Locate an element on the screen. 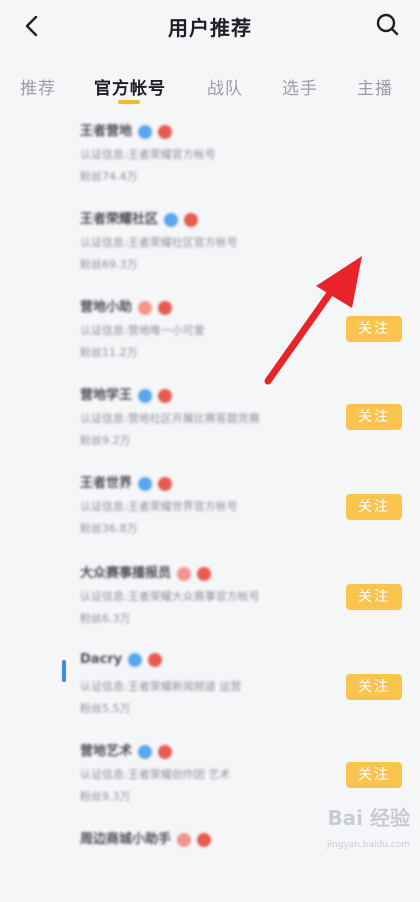  account-desc: 认证信息:王者荣耀创作团 艺术 is located at coordinates (155, 774).